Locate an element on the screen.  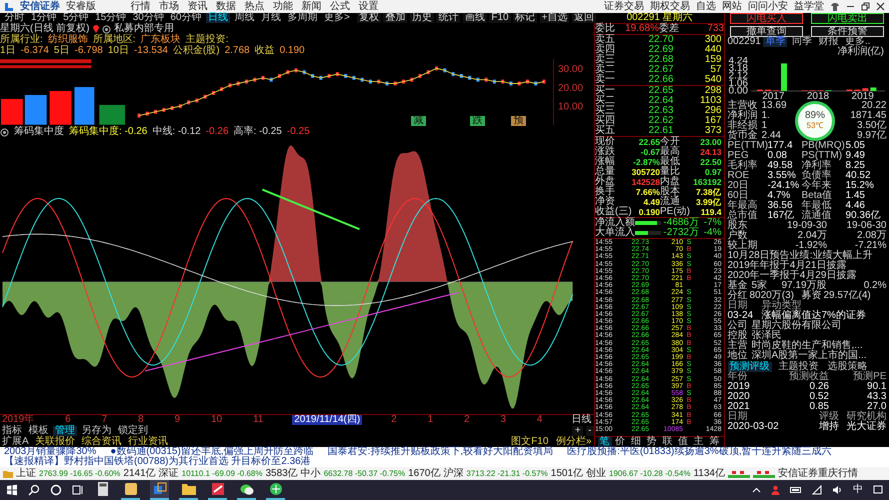
chart-tool-button: 叠加 is located at coordinates (395, 18).